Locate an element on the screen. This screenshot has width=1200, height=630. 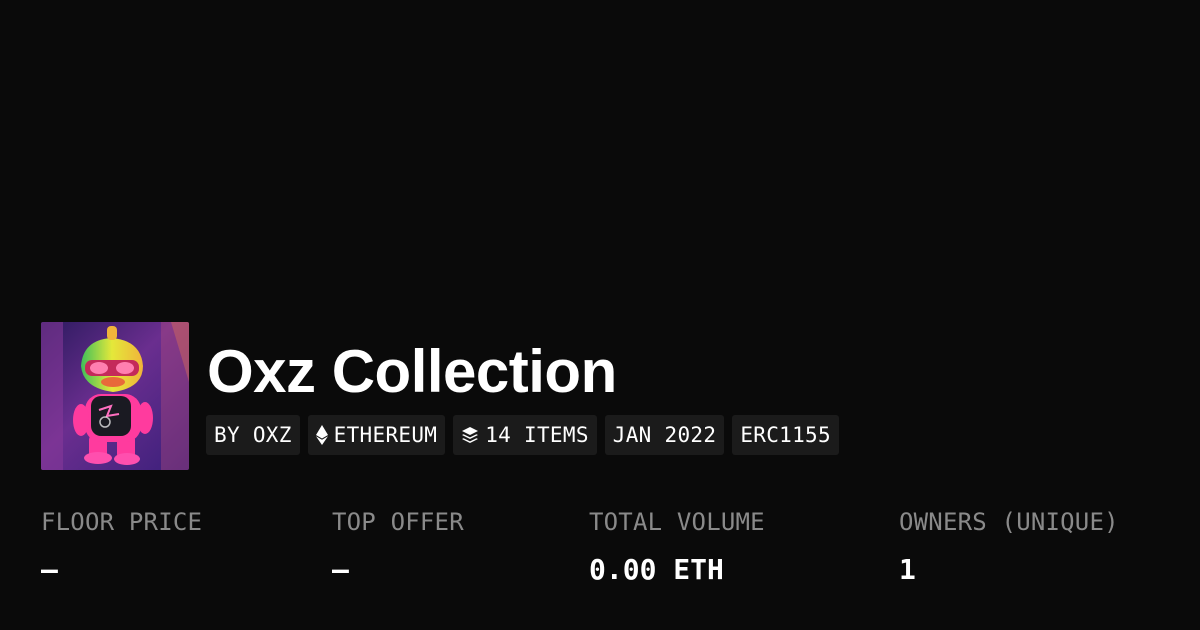
stat-owners-label: OWNERS (UNIQUE) is located at coordinates (1009, 522).